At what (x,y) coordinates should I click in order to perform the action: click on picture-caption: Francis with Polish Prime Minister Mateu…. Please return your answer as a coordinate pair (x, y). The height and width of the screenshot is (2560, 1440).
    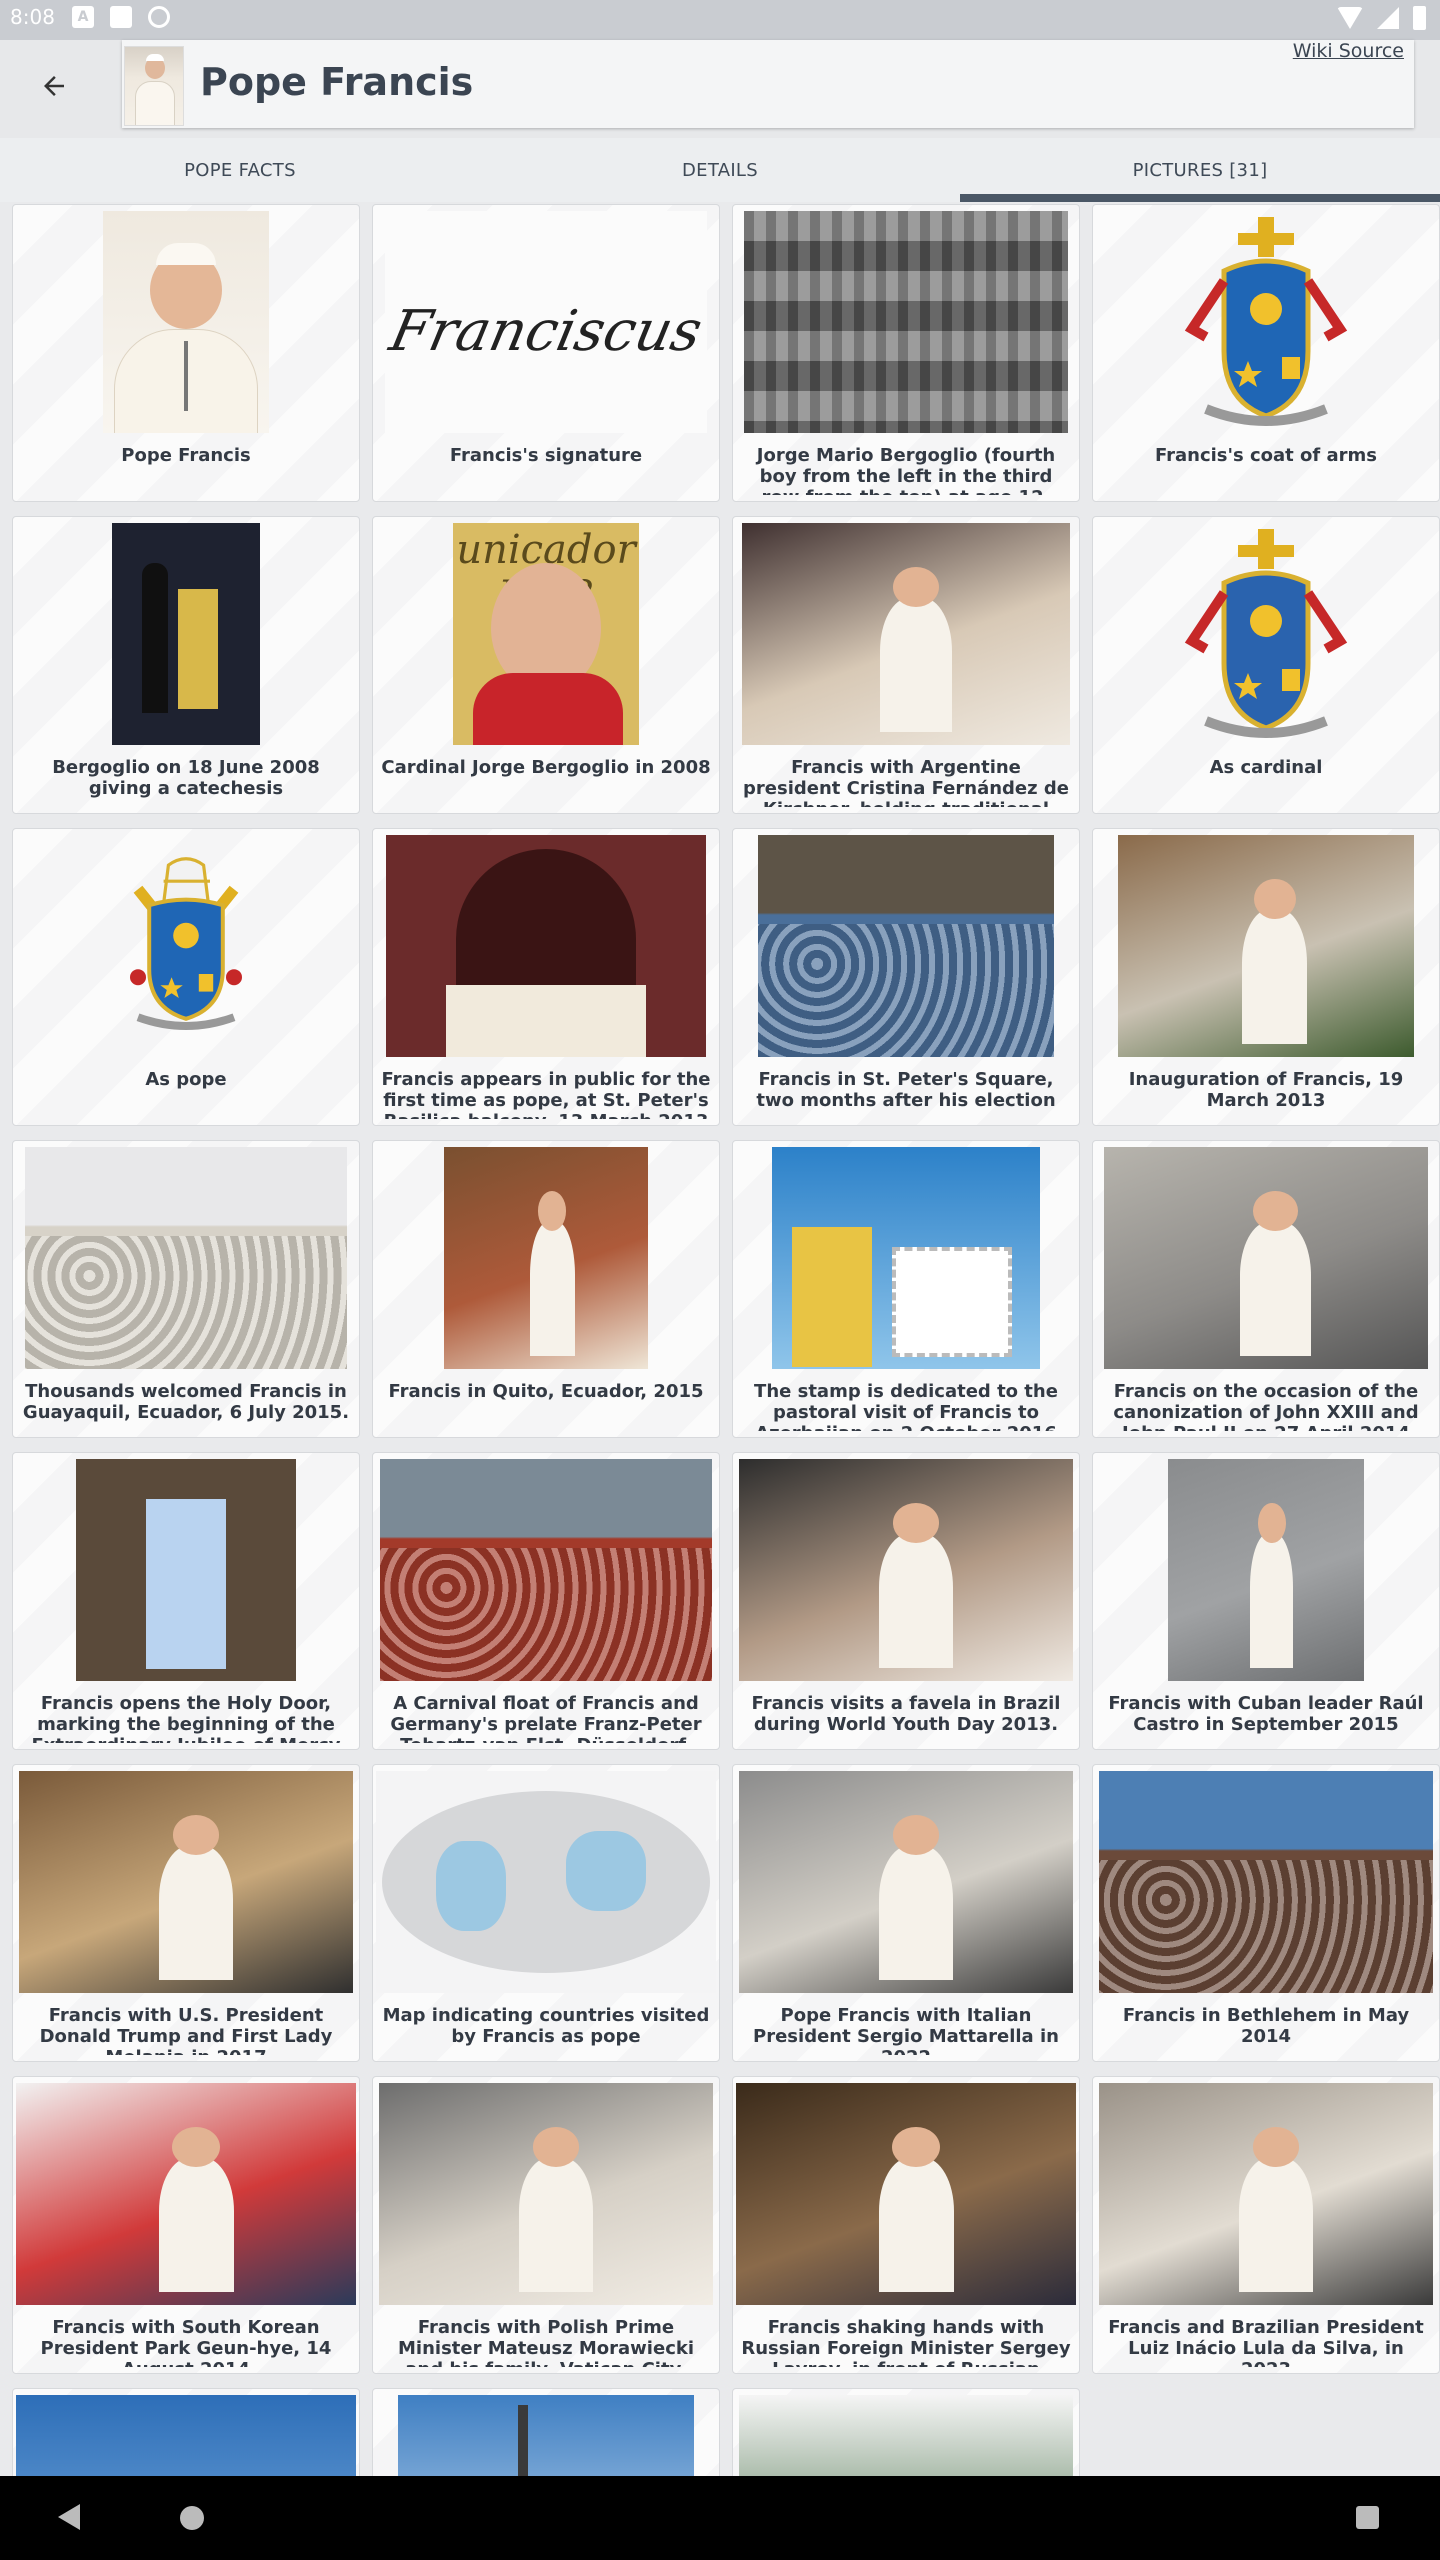
    Looking at the image, I should click on (546, 2342).